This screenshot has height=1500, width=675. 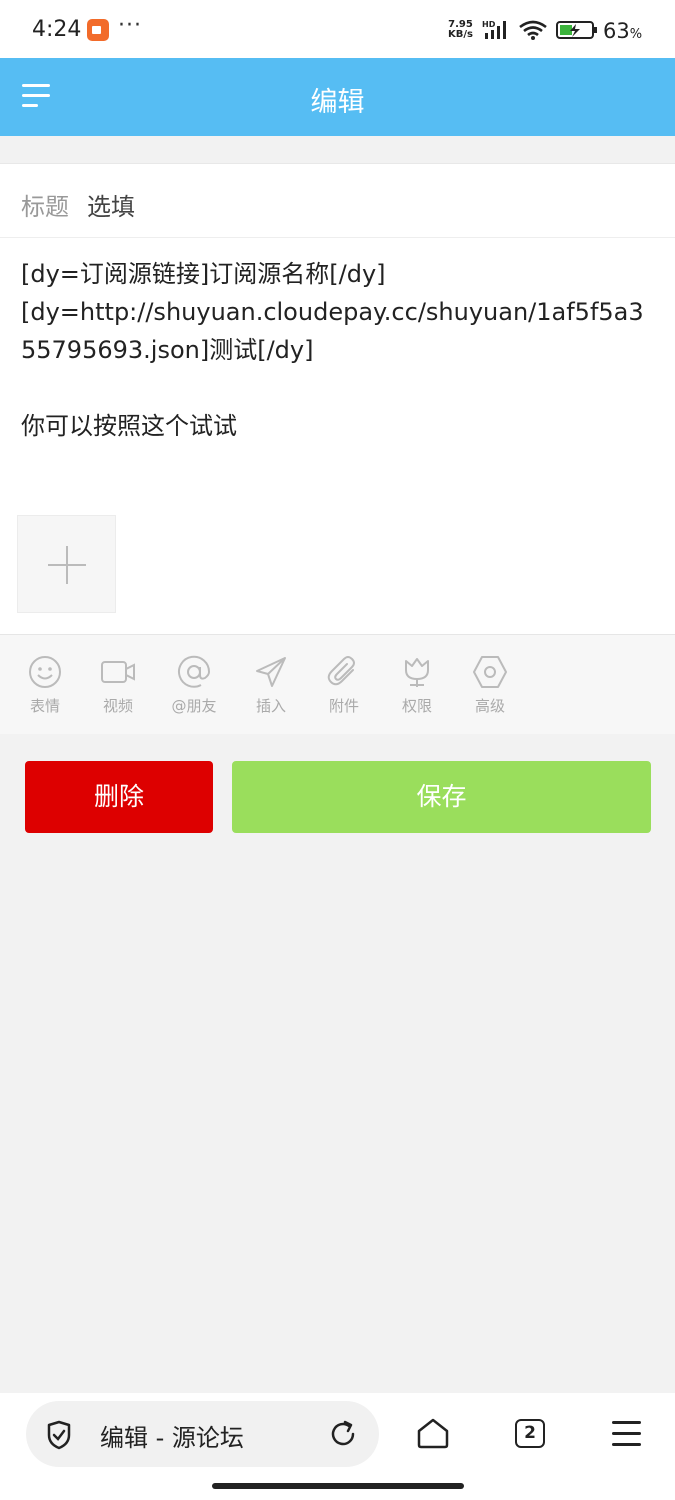 What do you see at coordinates (623, 31) in the screenshot?
I see `battery-percent: 63%` at bounding box center [623, 31].